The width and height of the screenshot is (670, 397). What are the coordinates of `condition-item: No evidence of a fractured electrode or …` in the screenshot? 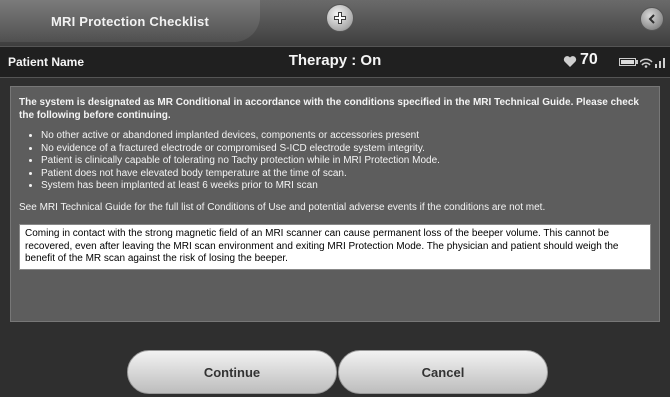 It's located at (346, 149).